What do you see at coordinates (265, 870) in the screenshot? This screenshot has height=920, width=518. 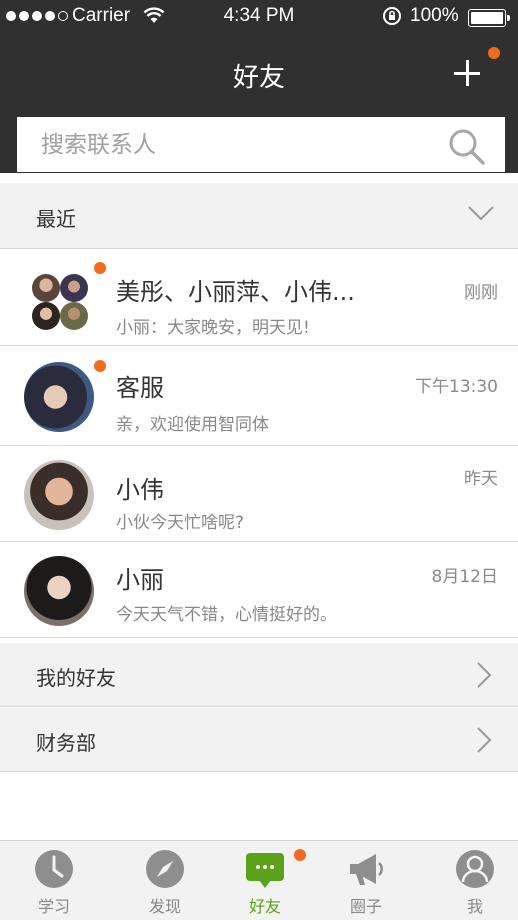 I see `chat-bubble-icon` at bounding box center [265, 870].